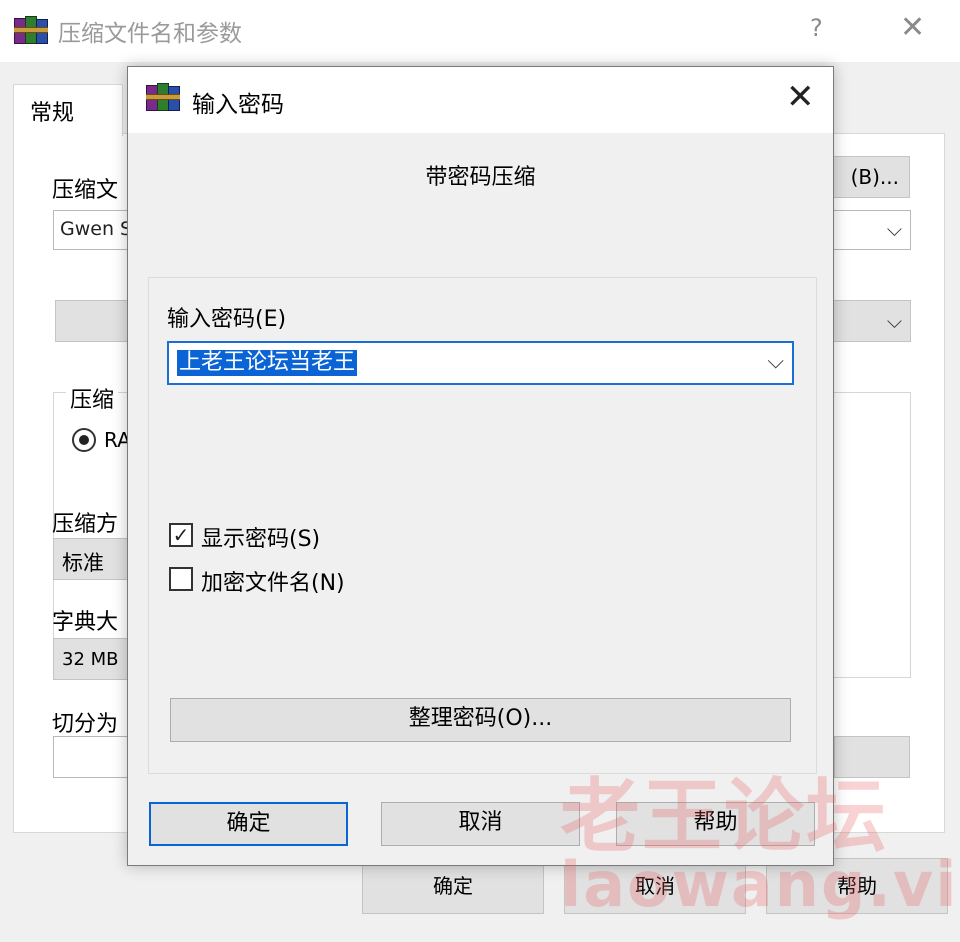  What do you see at coordinates (480, 100) in the screenshot?
I see `dialog-titlebar: 输入密码 ✕` at bounding box center [480, 100].